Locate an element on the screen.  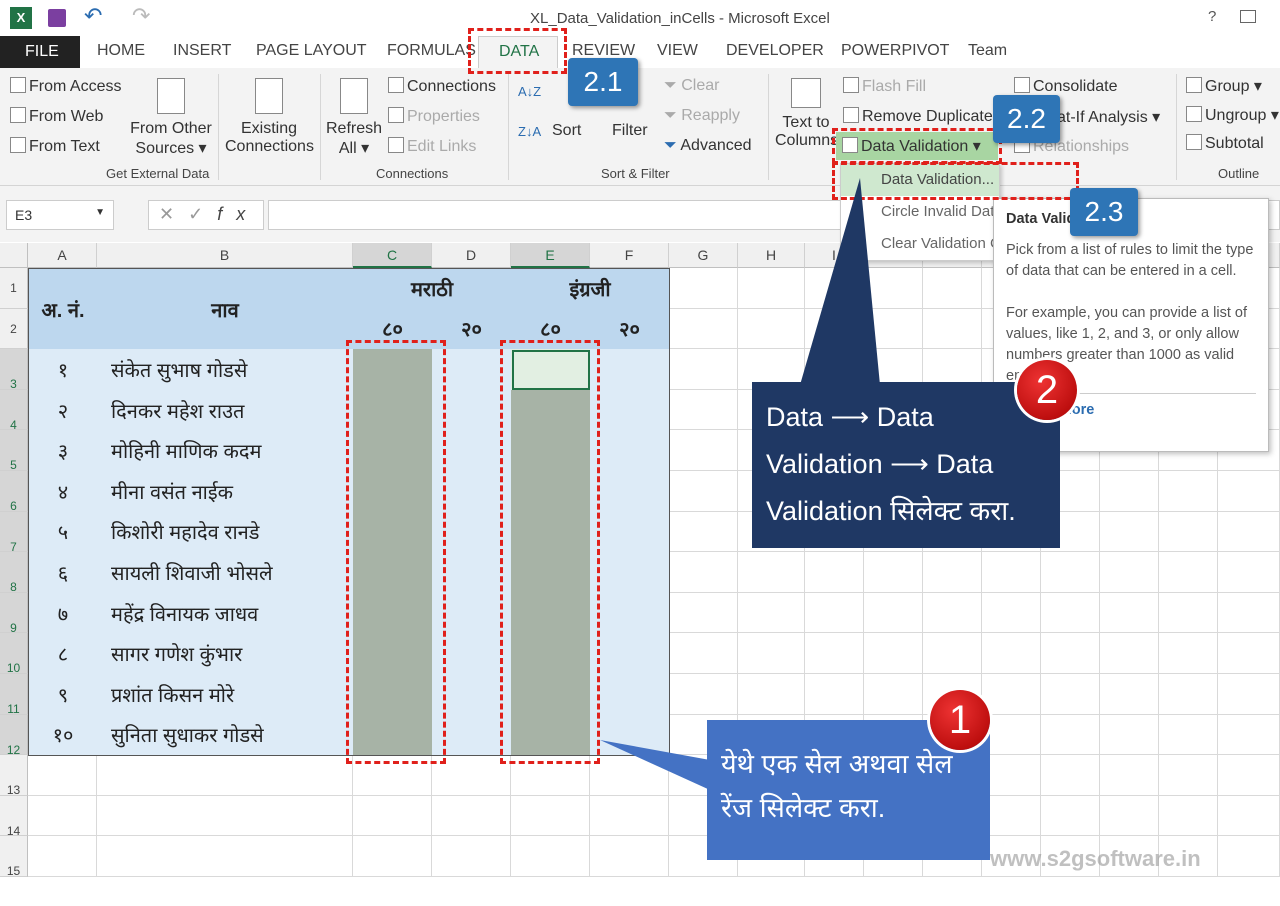
watermark: www.s2gsoftware.in is located at coordinates (1095, 858).